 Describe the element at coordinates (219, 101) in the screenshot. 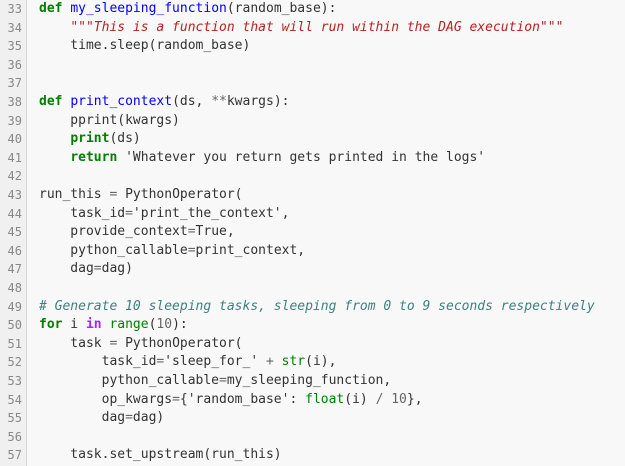

I see `code-token: **` at that location.